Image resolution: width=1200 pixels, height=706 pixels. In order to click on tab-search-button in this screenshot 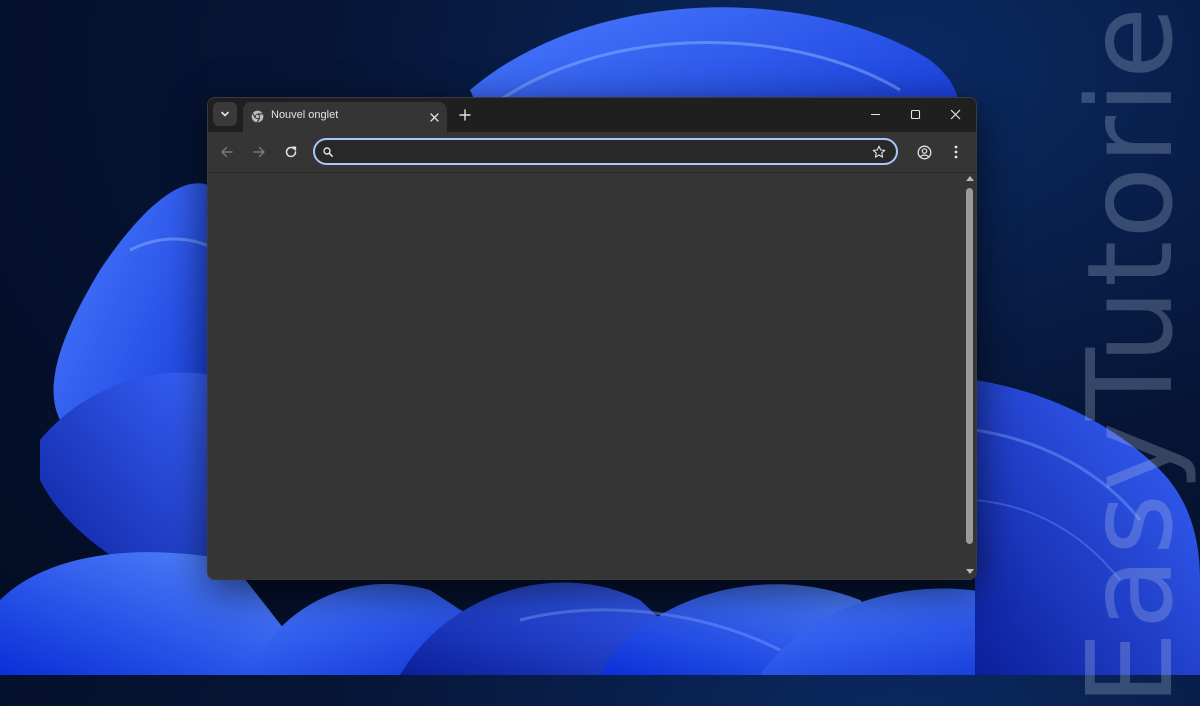, I will do `click(225, 114)`.